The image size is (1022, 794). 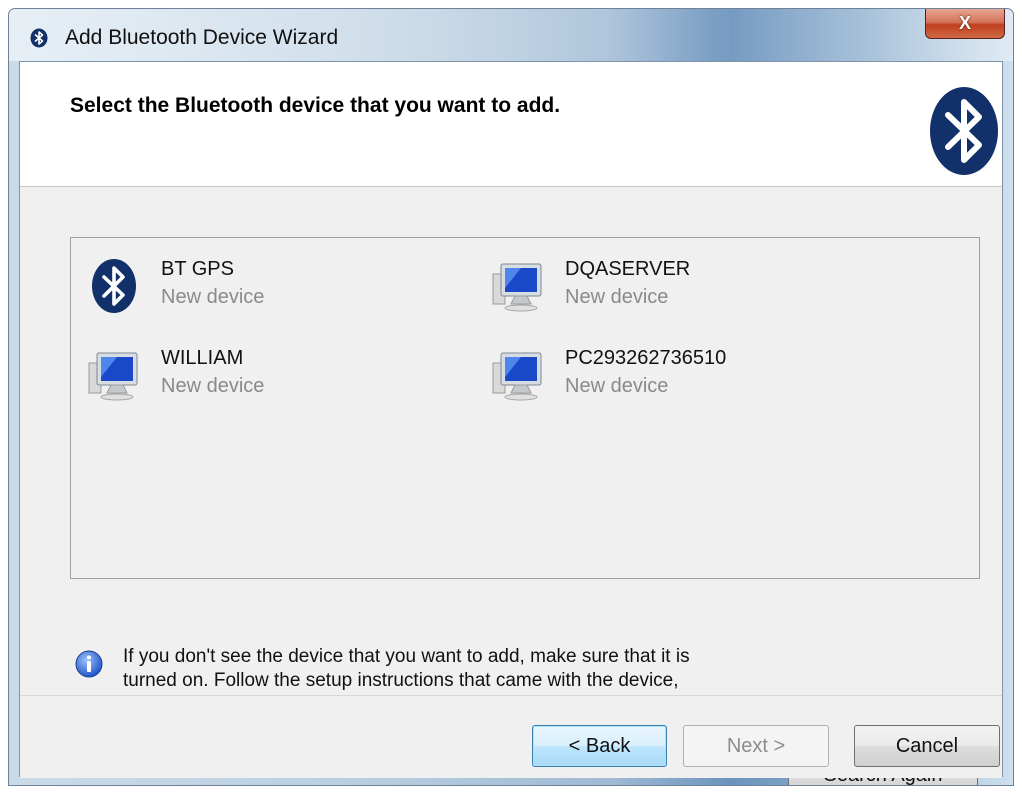 I want to click on device-item-dqaserver: DQASERVER New device, so click(x=681, y=288).